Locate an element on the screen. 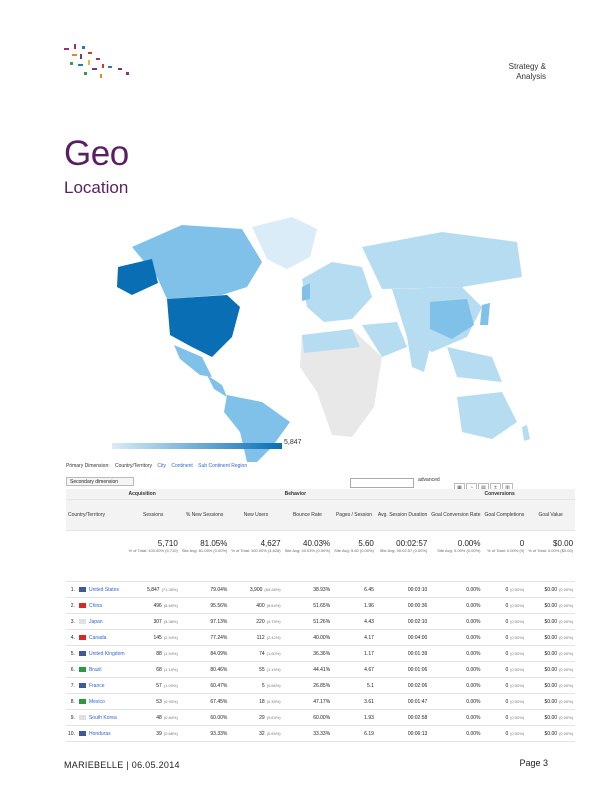  row-country: Canada is located at coordinates (101, 637).